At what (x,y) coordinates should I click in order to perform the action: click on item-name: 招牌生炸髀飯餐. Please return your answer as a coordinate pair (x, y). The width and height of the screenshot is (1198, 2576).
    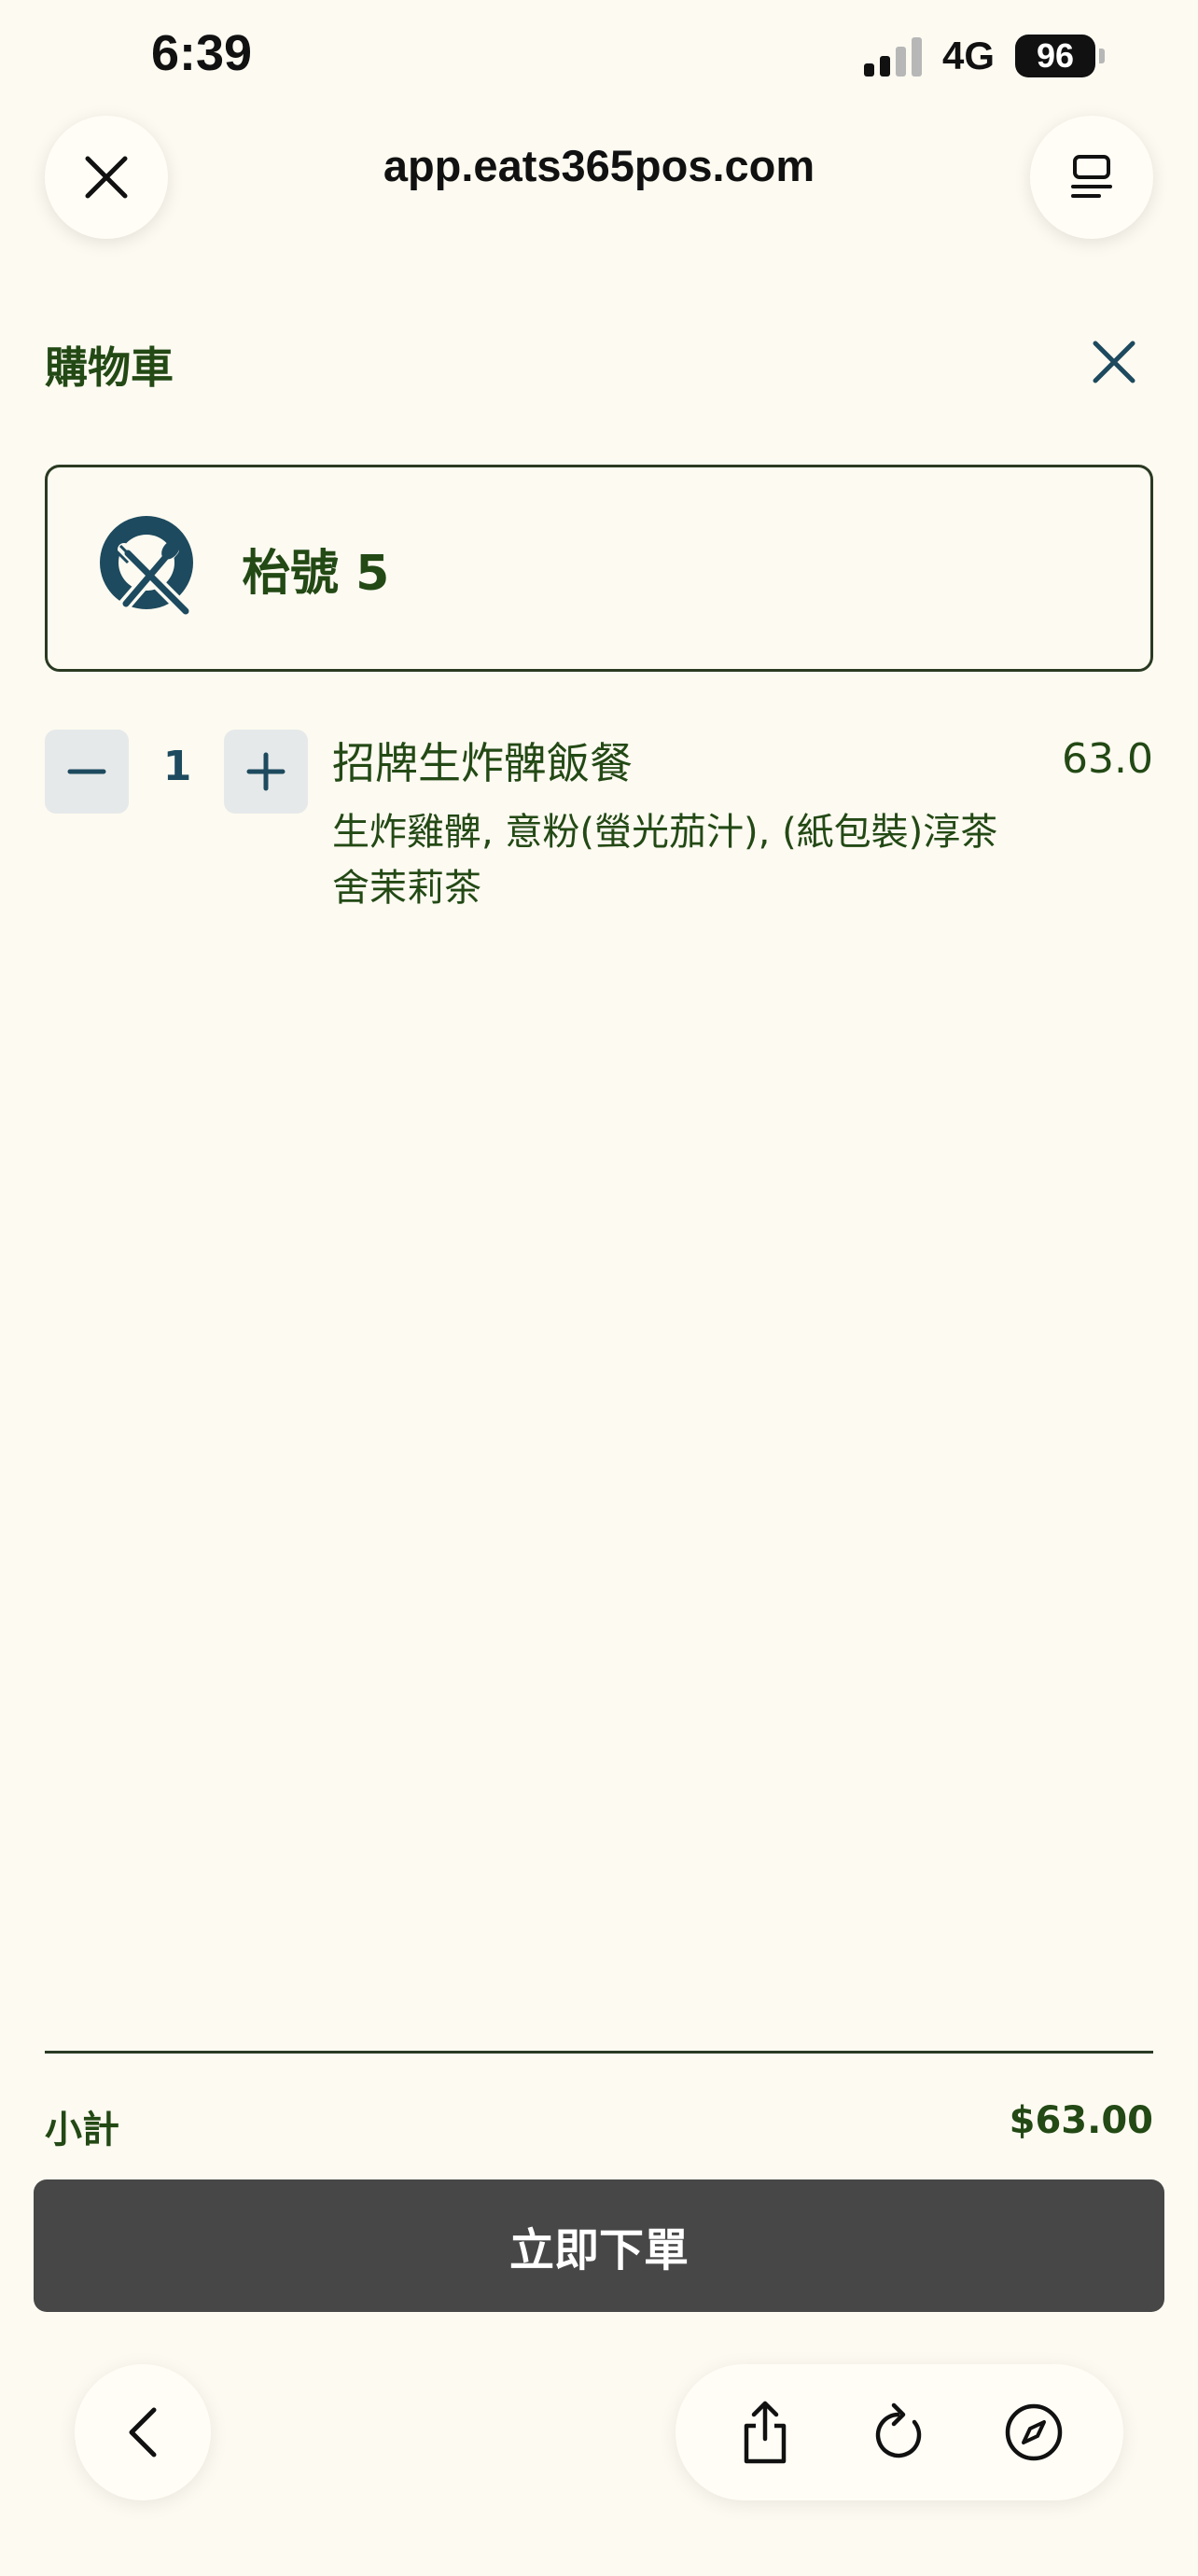
    Looking at the image, I should click on (482, 763).